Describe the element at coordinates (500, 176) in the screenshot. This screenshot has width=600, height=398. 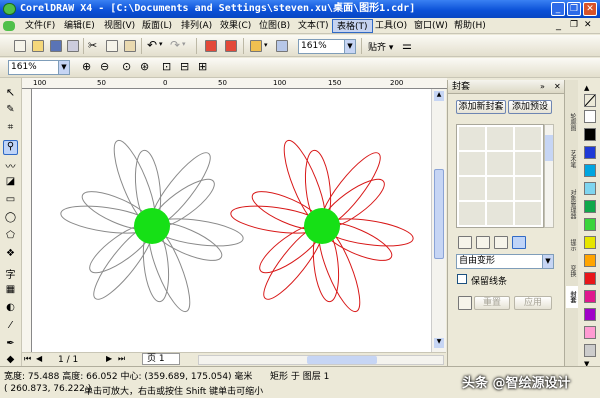
I see `envelope-preset-grid` at that location.